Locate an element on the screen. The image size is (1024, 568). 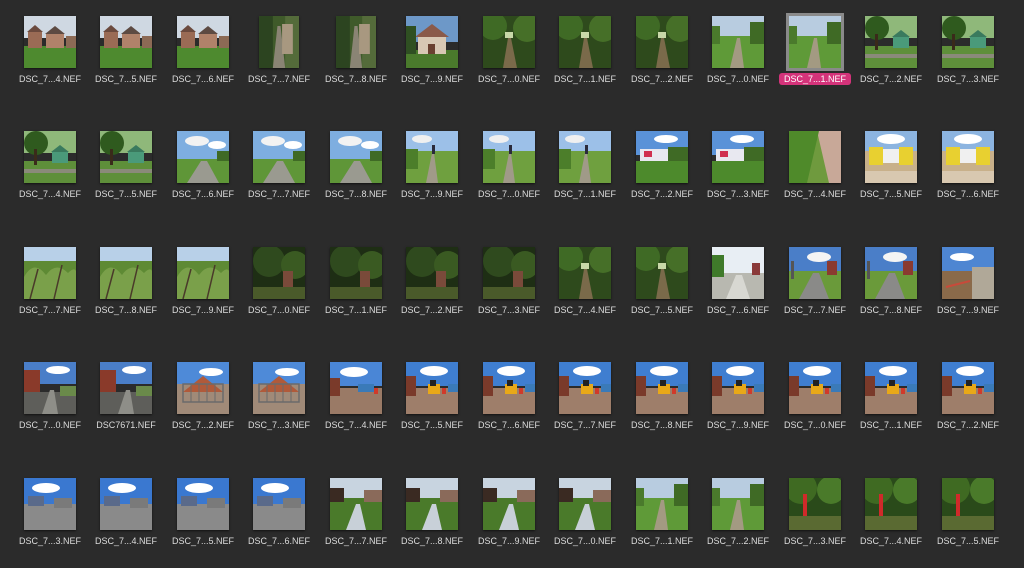
filename-label: DSC7671.NEF is located at coordinates (126, 425).